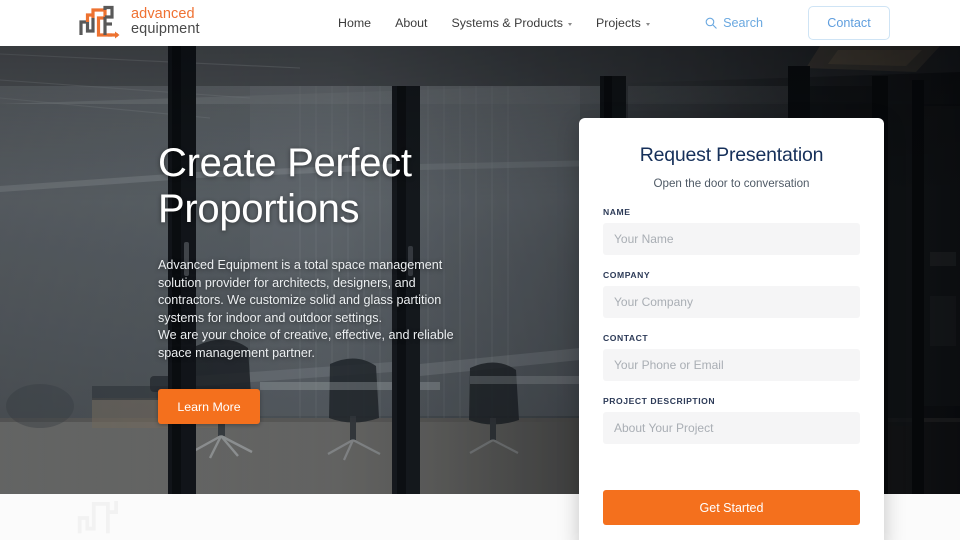  What do you see at coordinates (285, 163) in the screenshot?
I see `hero-title-line-1: Create Perfect` at bounding box center [285, 163].